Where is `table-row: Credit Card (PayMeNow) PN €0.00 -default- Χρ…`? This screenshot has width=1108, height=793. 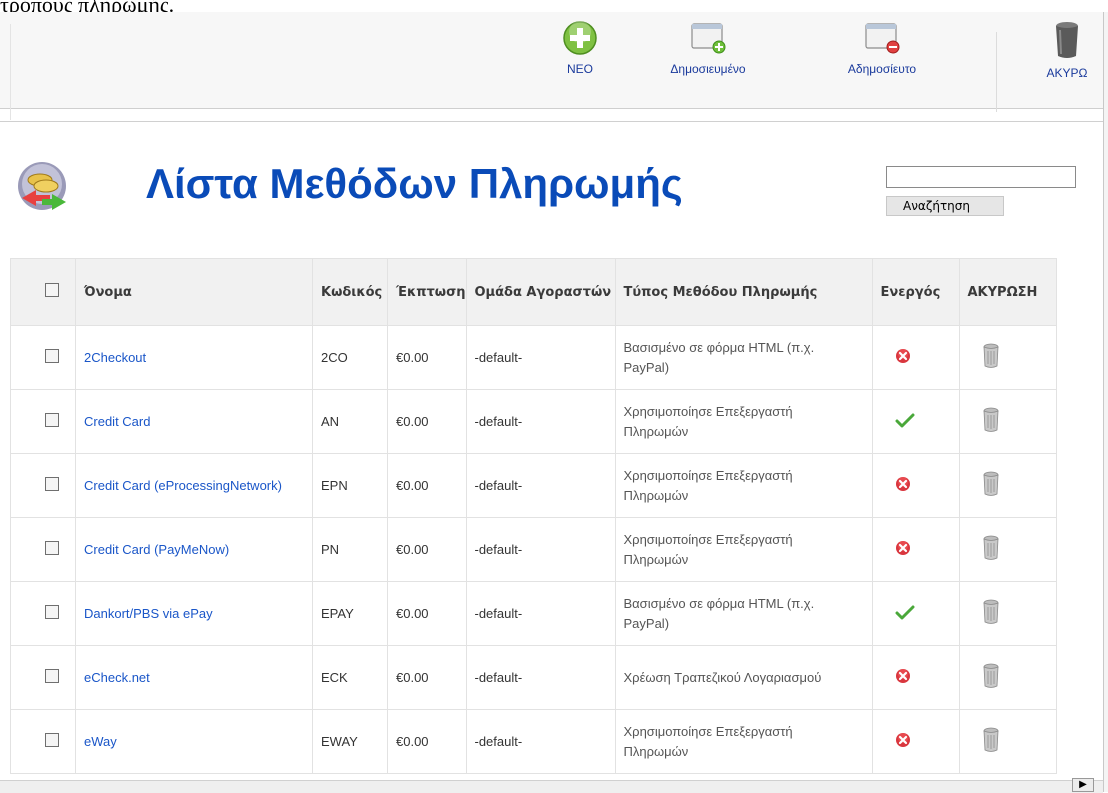 table-row: Credit Card (PayMeNow) PN €0.00 -default- Χρ… is located at coordinates (533, 549).